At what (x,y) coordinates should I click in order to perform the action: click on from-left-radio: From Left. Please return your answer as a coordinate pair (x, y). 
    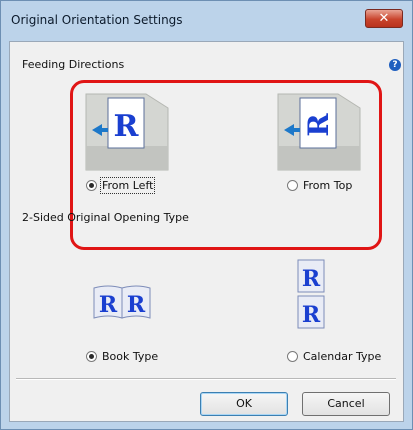
    Looking at the image, I should click on (121, 185).